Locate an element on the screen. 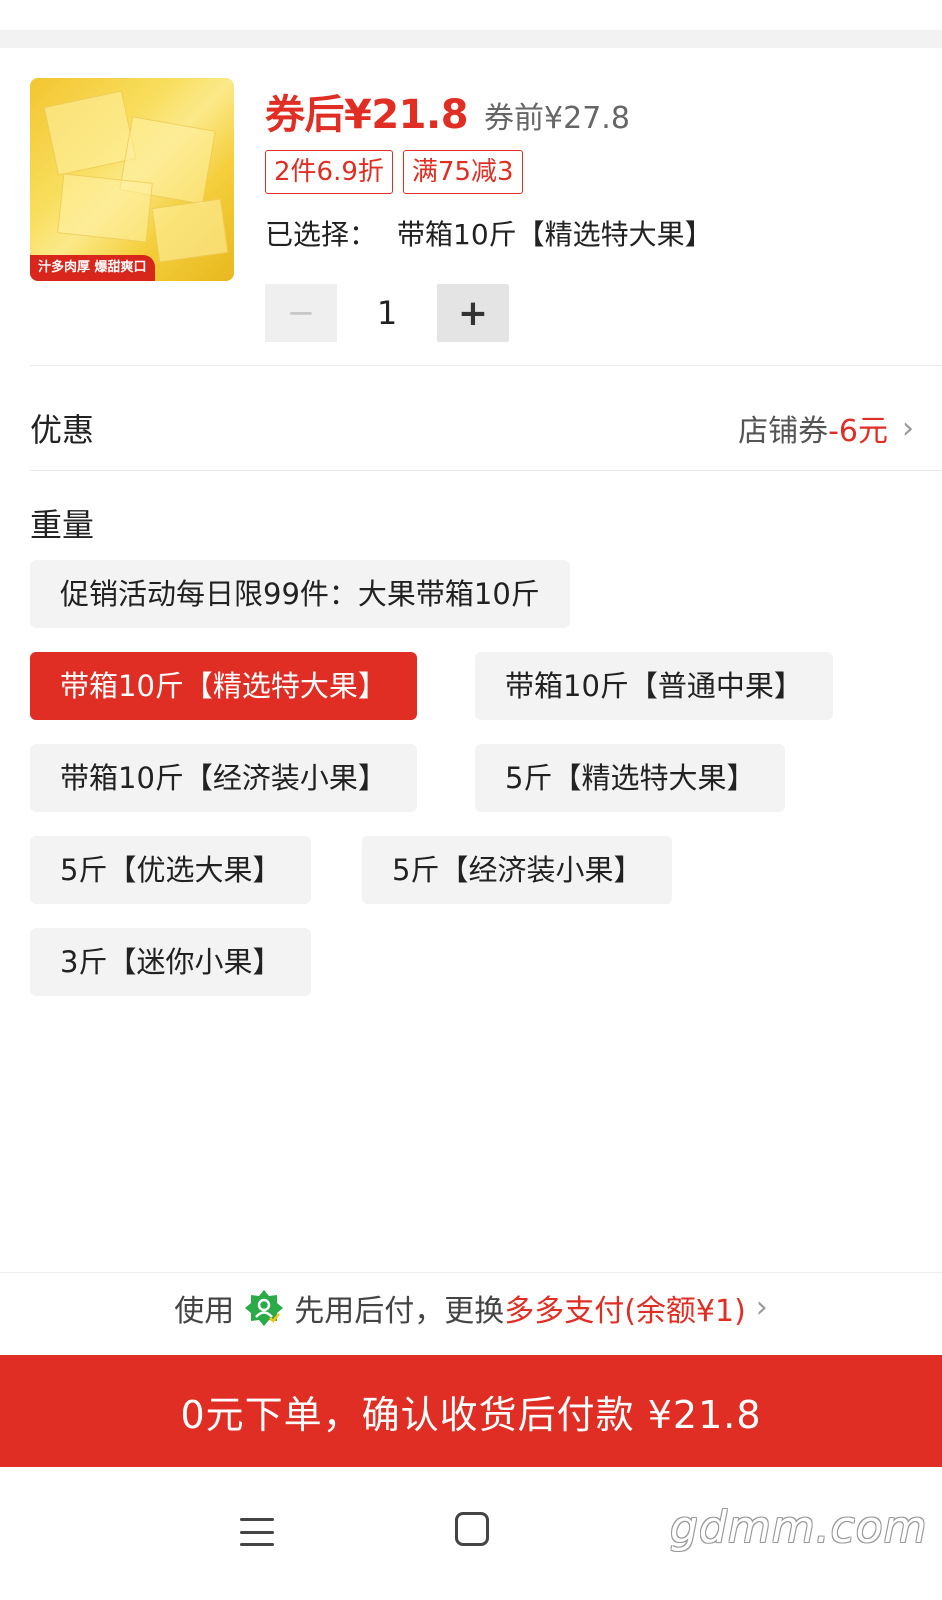 This screenshot has width=942, height=1600. plus-icon: + is located at coordinates (473, 313).